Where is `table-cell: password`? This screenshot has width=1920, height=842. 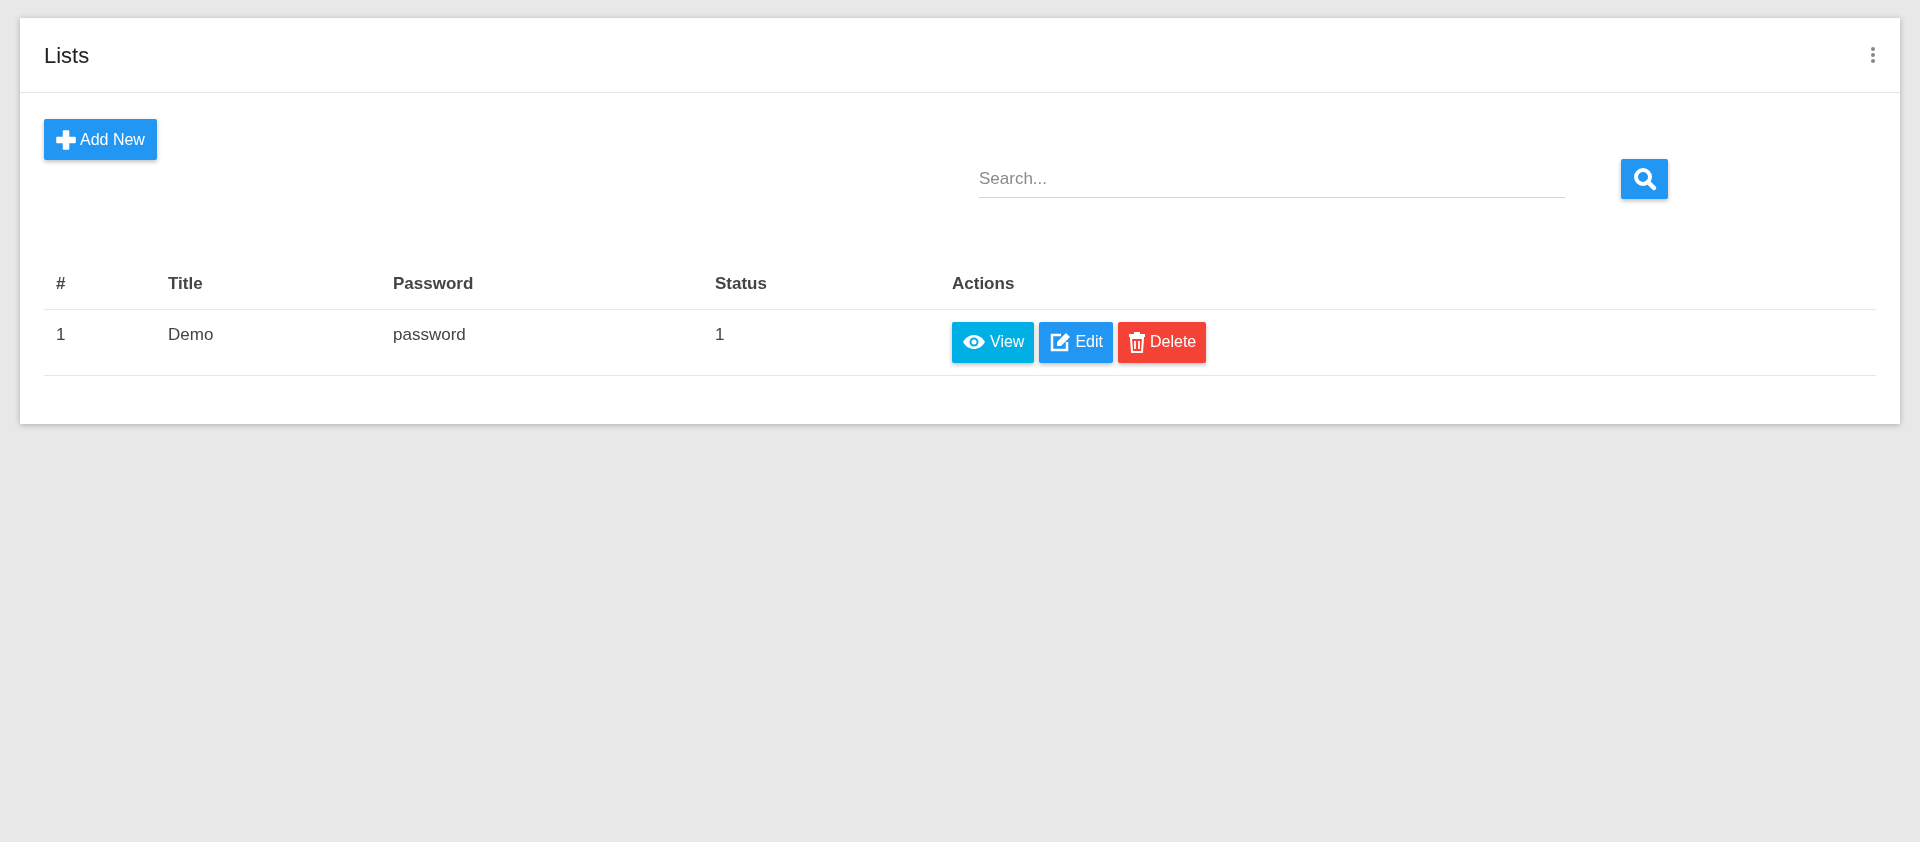 table-cell: password is located at coordinates (429, 334).